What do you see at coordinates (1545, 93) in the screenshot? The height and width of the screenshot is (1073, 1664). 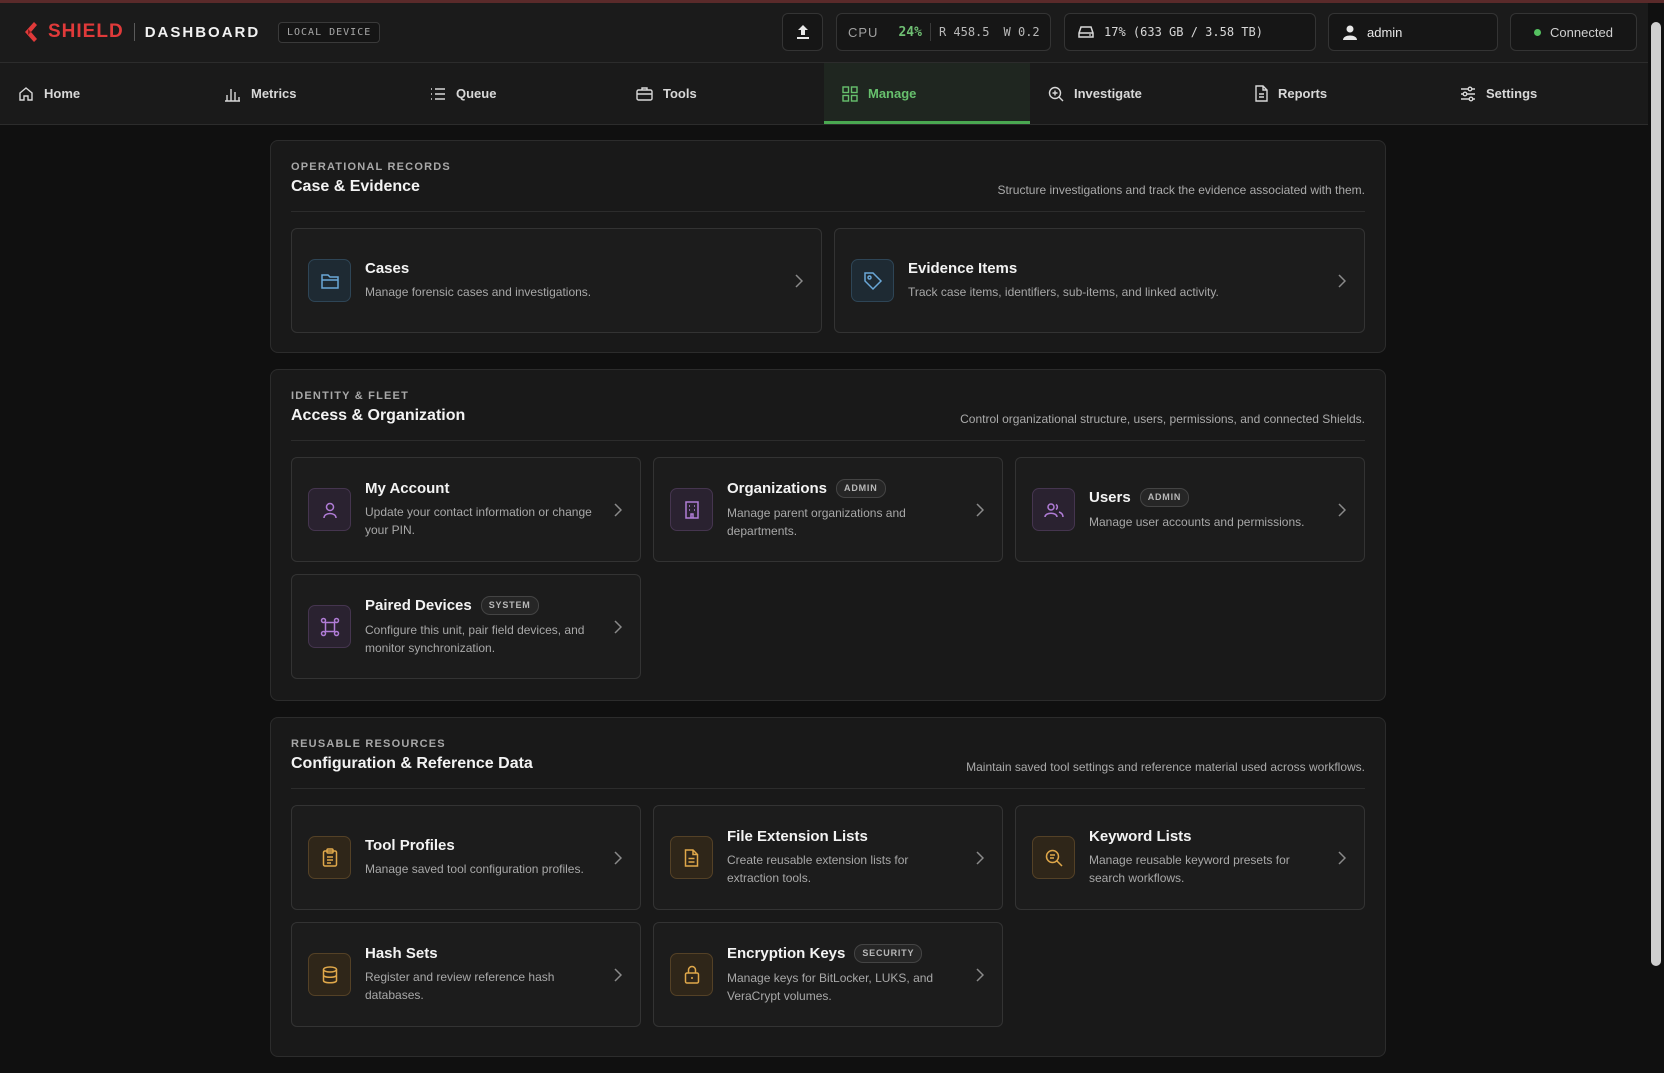 I see `nav-settings: Settings` at bounding box center [1545, 93].